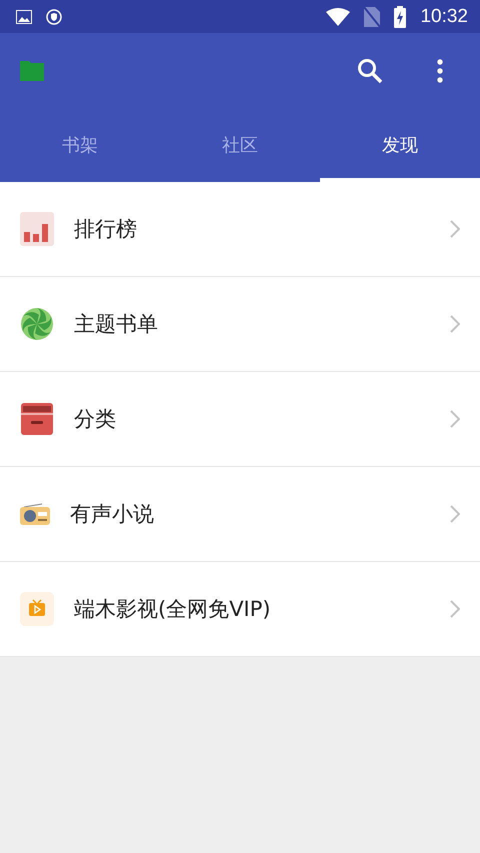  Describe the element at coordinates (37, 419) in the screenshot. I see `drawer-icon` at that location.